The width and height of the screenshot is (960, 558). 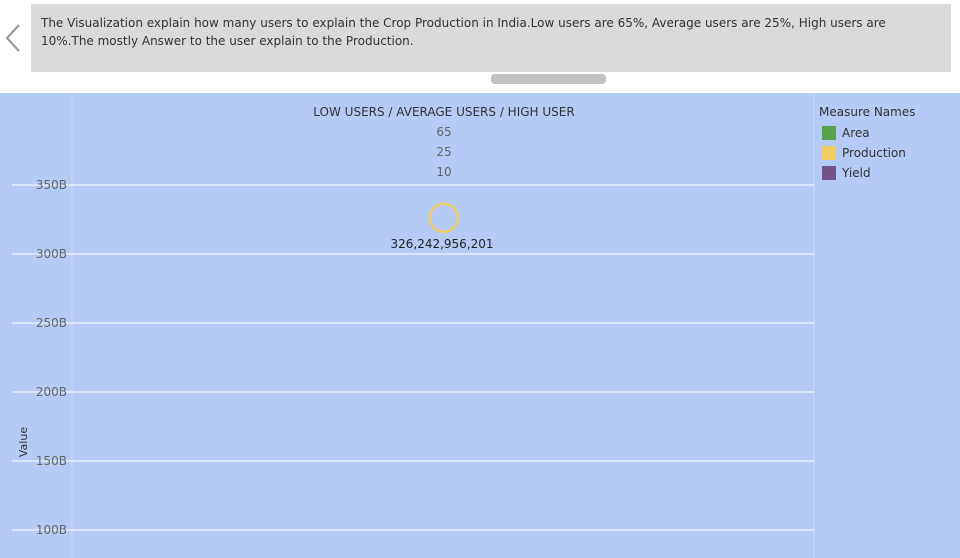 I want to click on data-point, so click(x=444, y=218).